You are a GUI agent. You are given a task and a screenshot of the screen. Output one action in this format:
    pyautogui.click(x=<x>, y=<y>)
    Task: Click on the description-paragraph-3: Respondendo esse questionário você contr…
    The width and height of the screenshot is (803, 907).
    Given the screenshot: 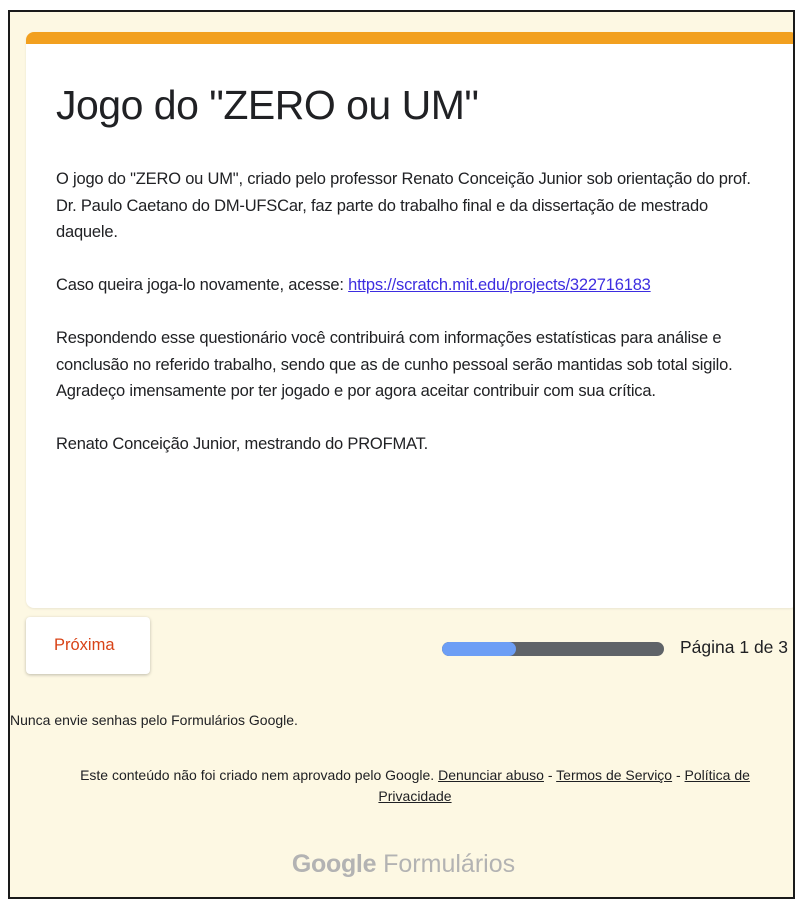 What is the action you would take?
    pyautogui.click(x=394, y=351)
    